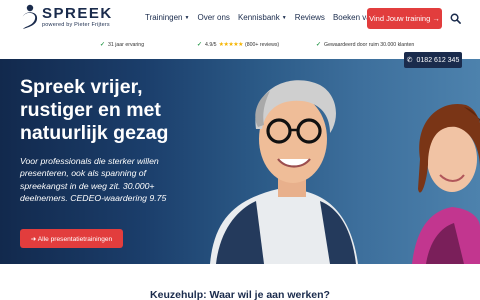 The image size is (480, 300). I want to click on nav-item-kennisbank: Kennisbank ▼, so click(262, 17).